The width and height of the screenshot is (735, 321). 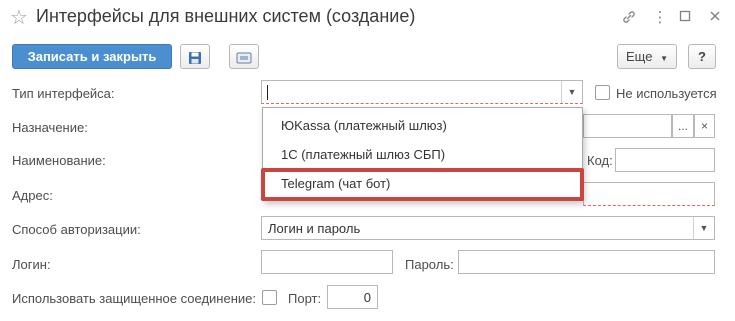 I want to click on interface-type-field: ▼, so click(x=422, y=92).